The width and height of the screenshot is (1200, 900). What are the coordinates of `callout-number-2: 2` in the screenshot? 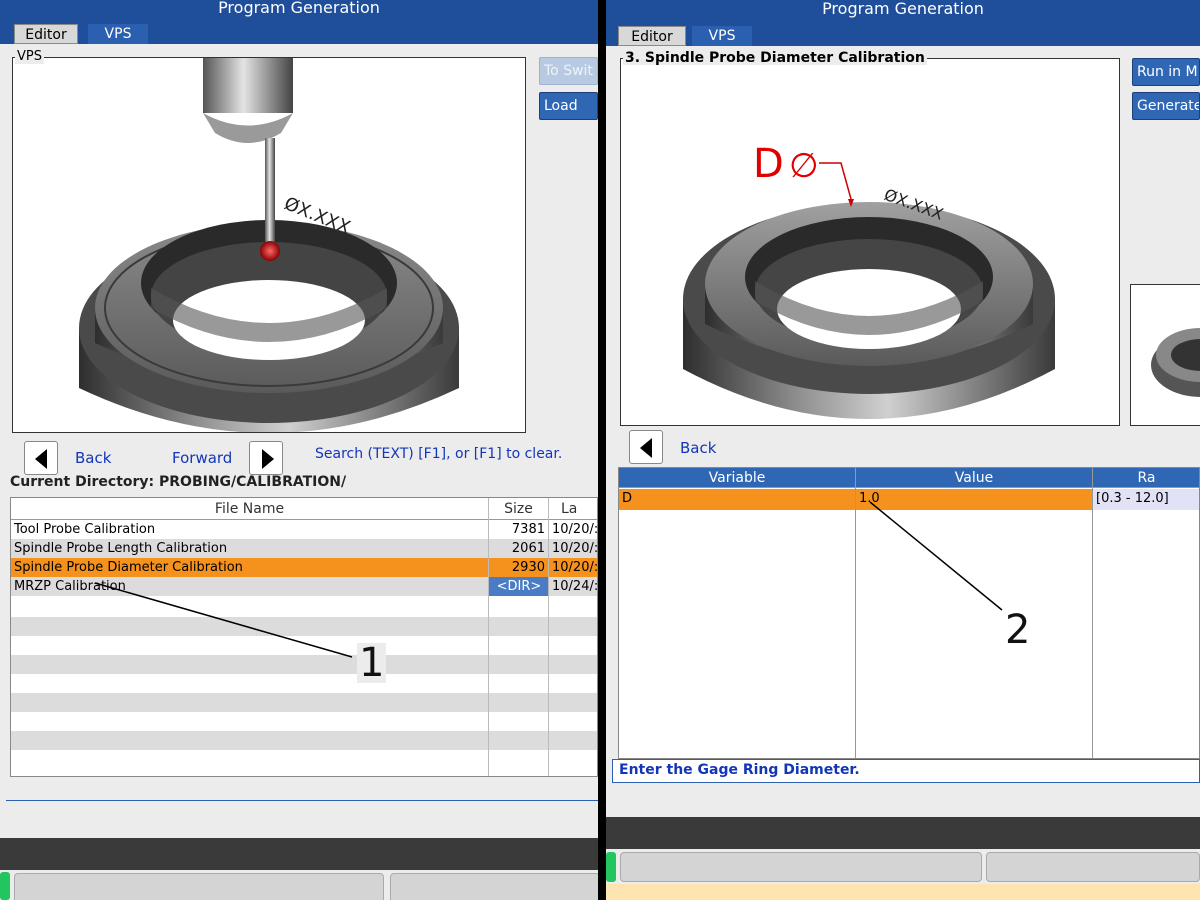 It's located at (1018, 630).